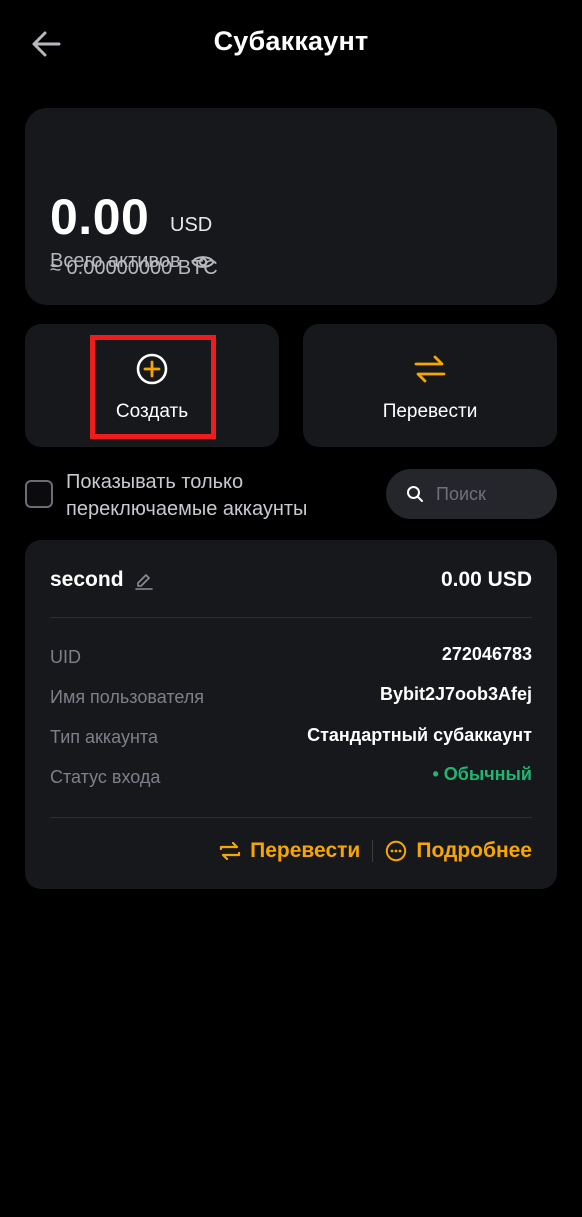 The image size is (582, 1217). I want to click on account-transfer-label: Перевести, so click(305, 850).